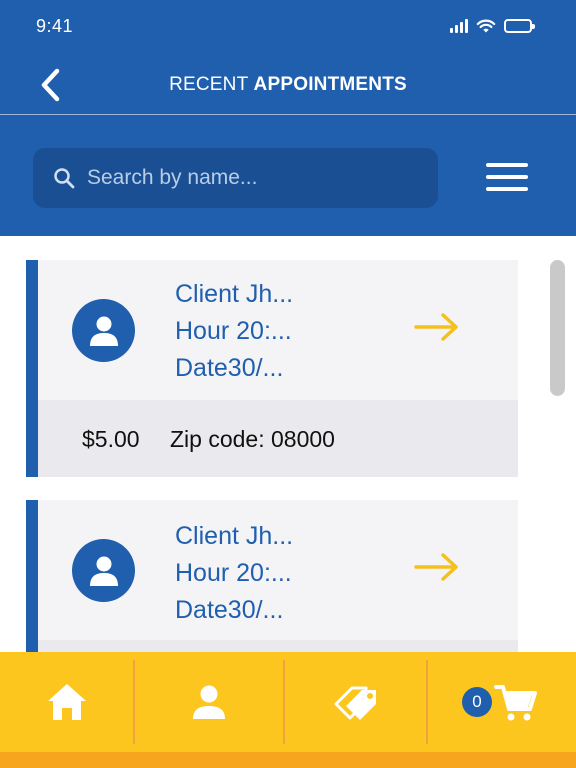 The width and height of the screenshot is (576, 768). I want to click on card-details: $5.00 Zip code: 08000, so click(278, 438).